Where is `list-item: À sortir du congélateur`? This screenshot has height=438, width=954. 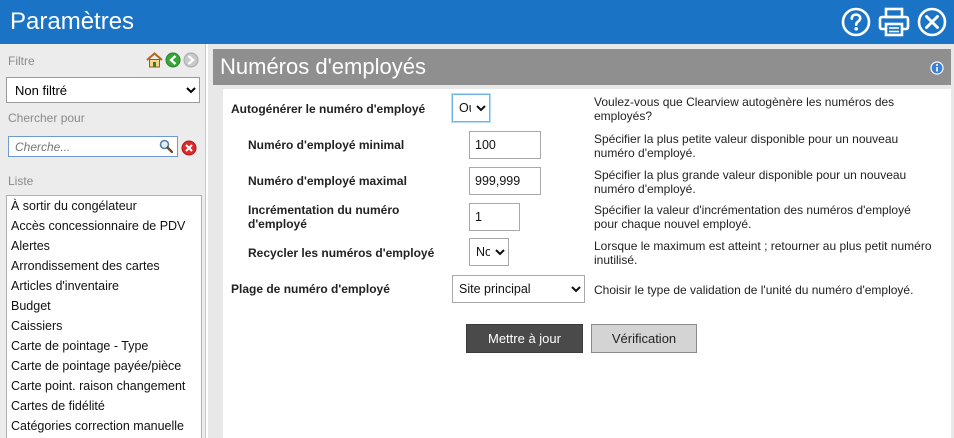 list-item: À sortir du congélateur is located at coordinates (104, 206).